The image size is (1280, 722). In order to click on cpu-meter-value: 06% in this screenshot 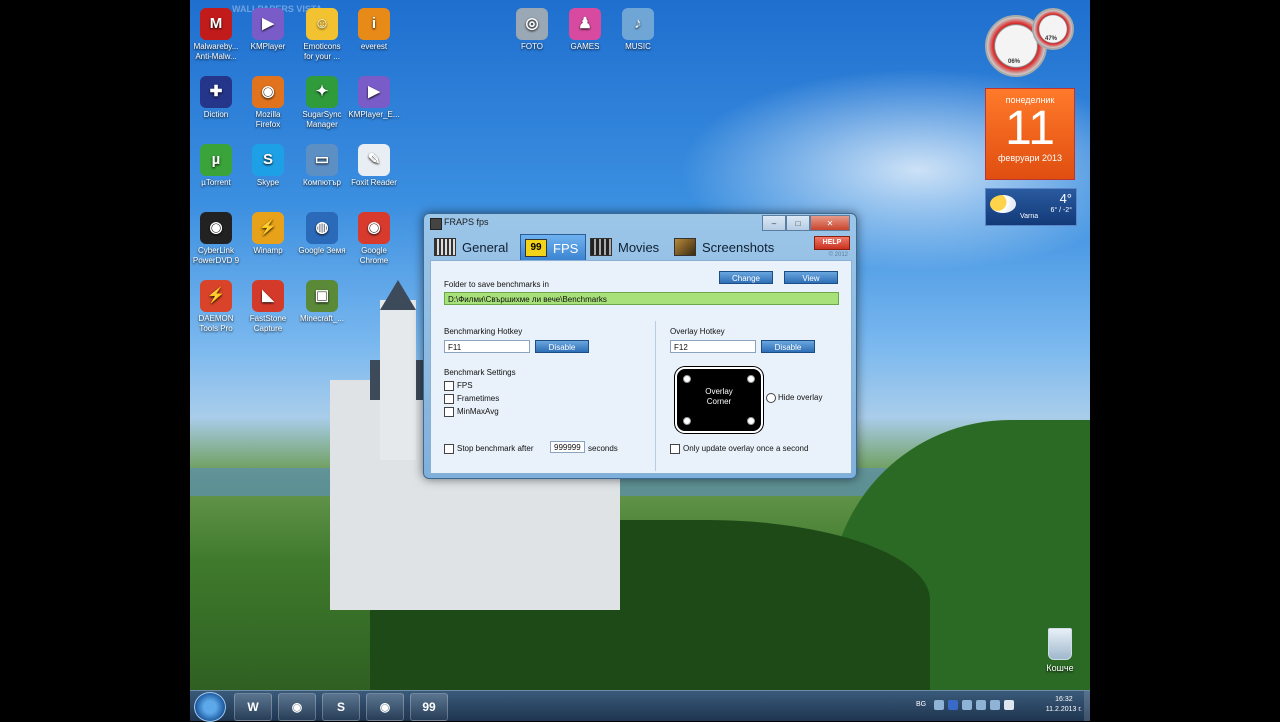, I will do `click(1014, 62)`.